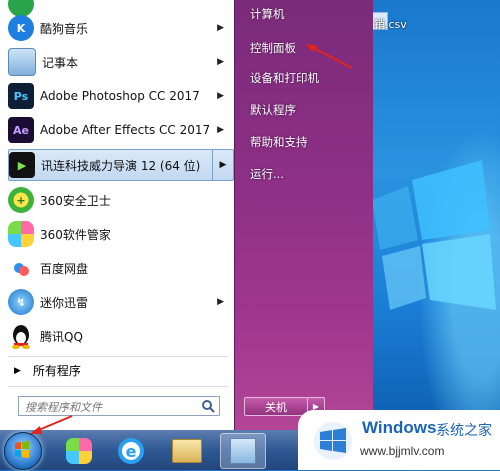 The image size is (500, 471). I want to click on triangle-right-icon: ▶, so click(17, 370).